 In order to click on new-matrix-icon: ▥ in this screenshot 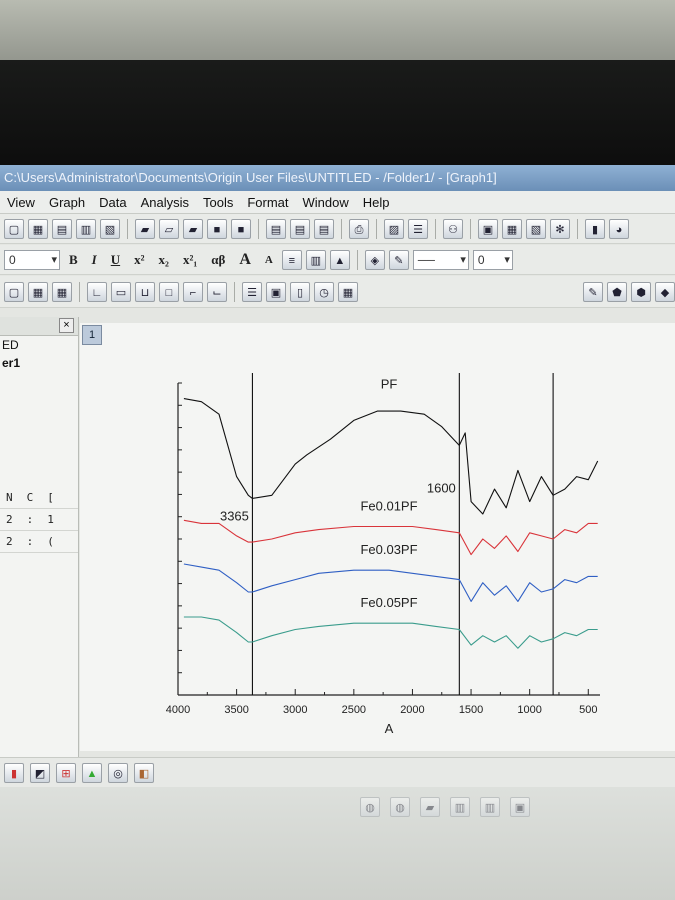, I will do `click(86, 228)`.